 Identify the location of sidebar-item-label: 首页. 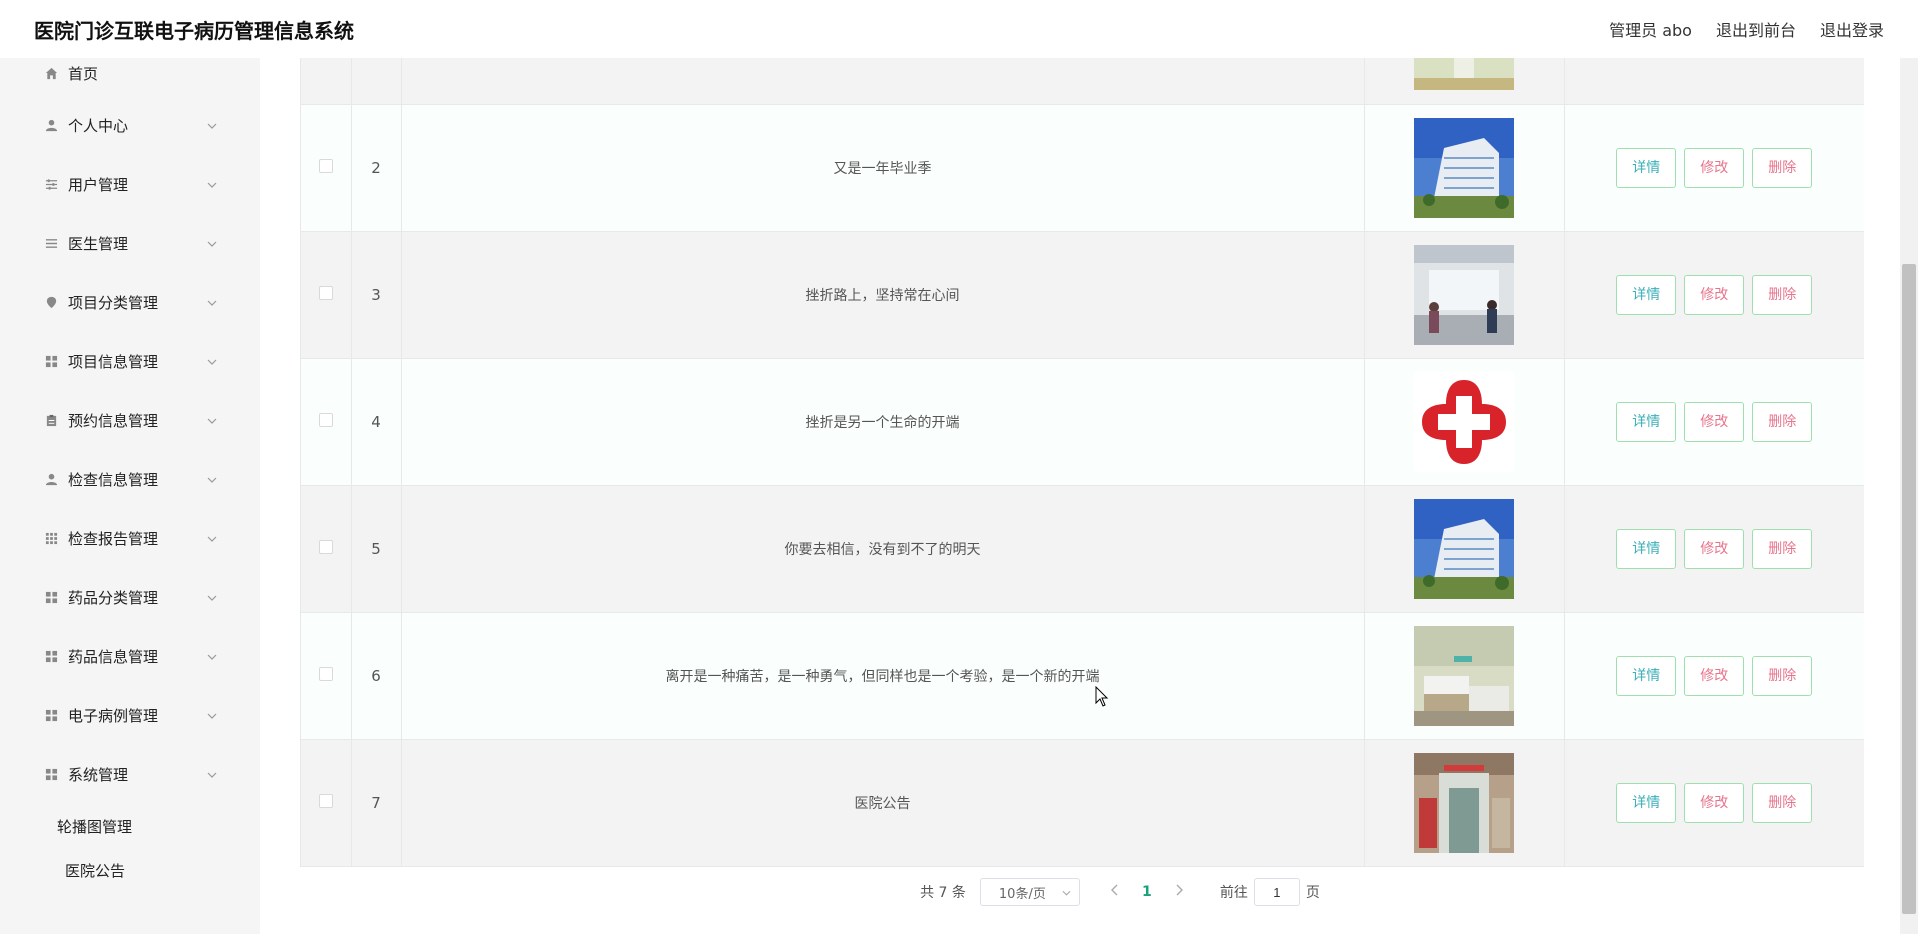
(83, 73).